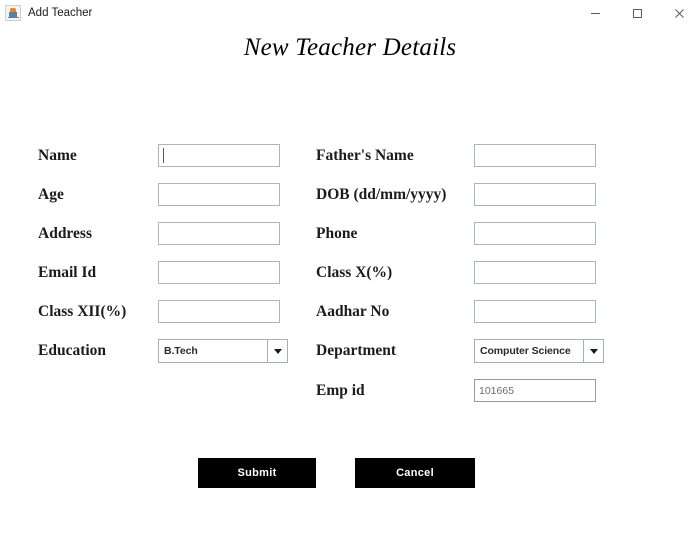 The image size is (700, 546). I want to click on select-education: B.Tech, so click(223, 351).